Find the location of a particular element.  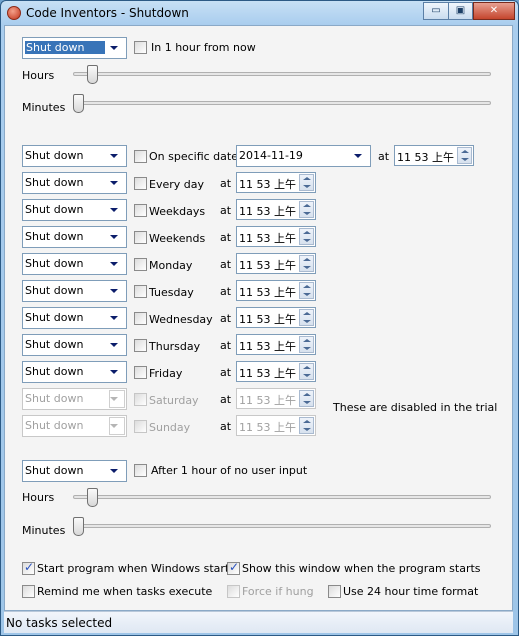

remind-checkbox is located at coordinates (28, 591).